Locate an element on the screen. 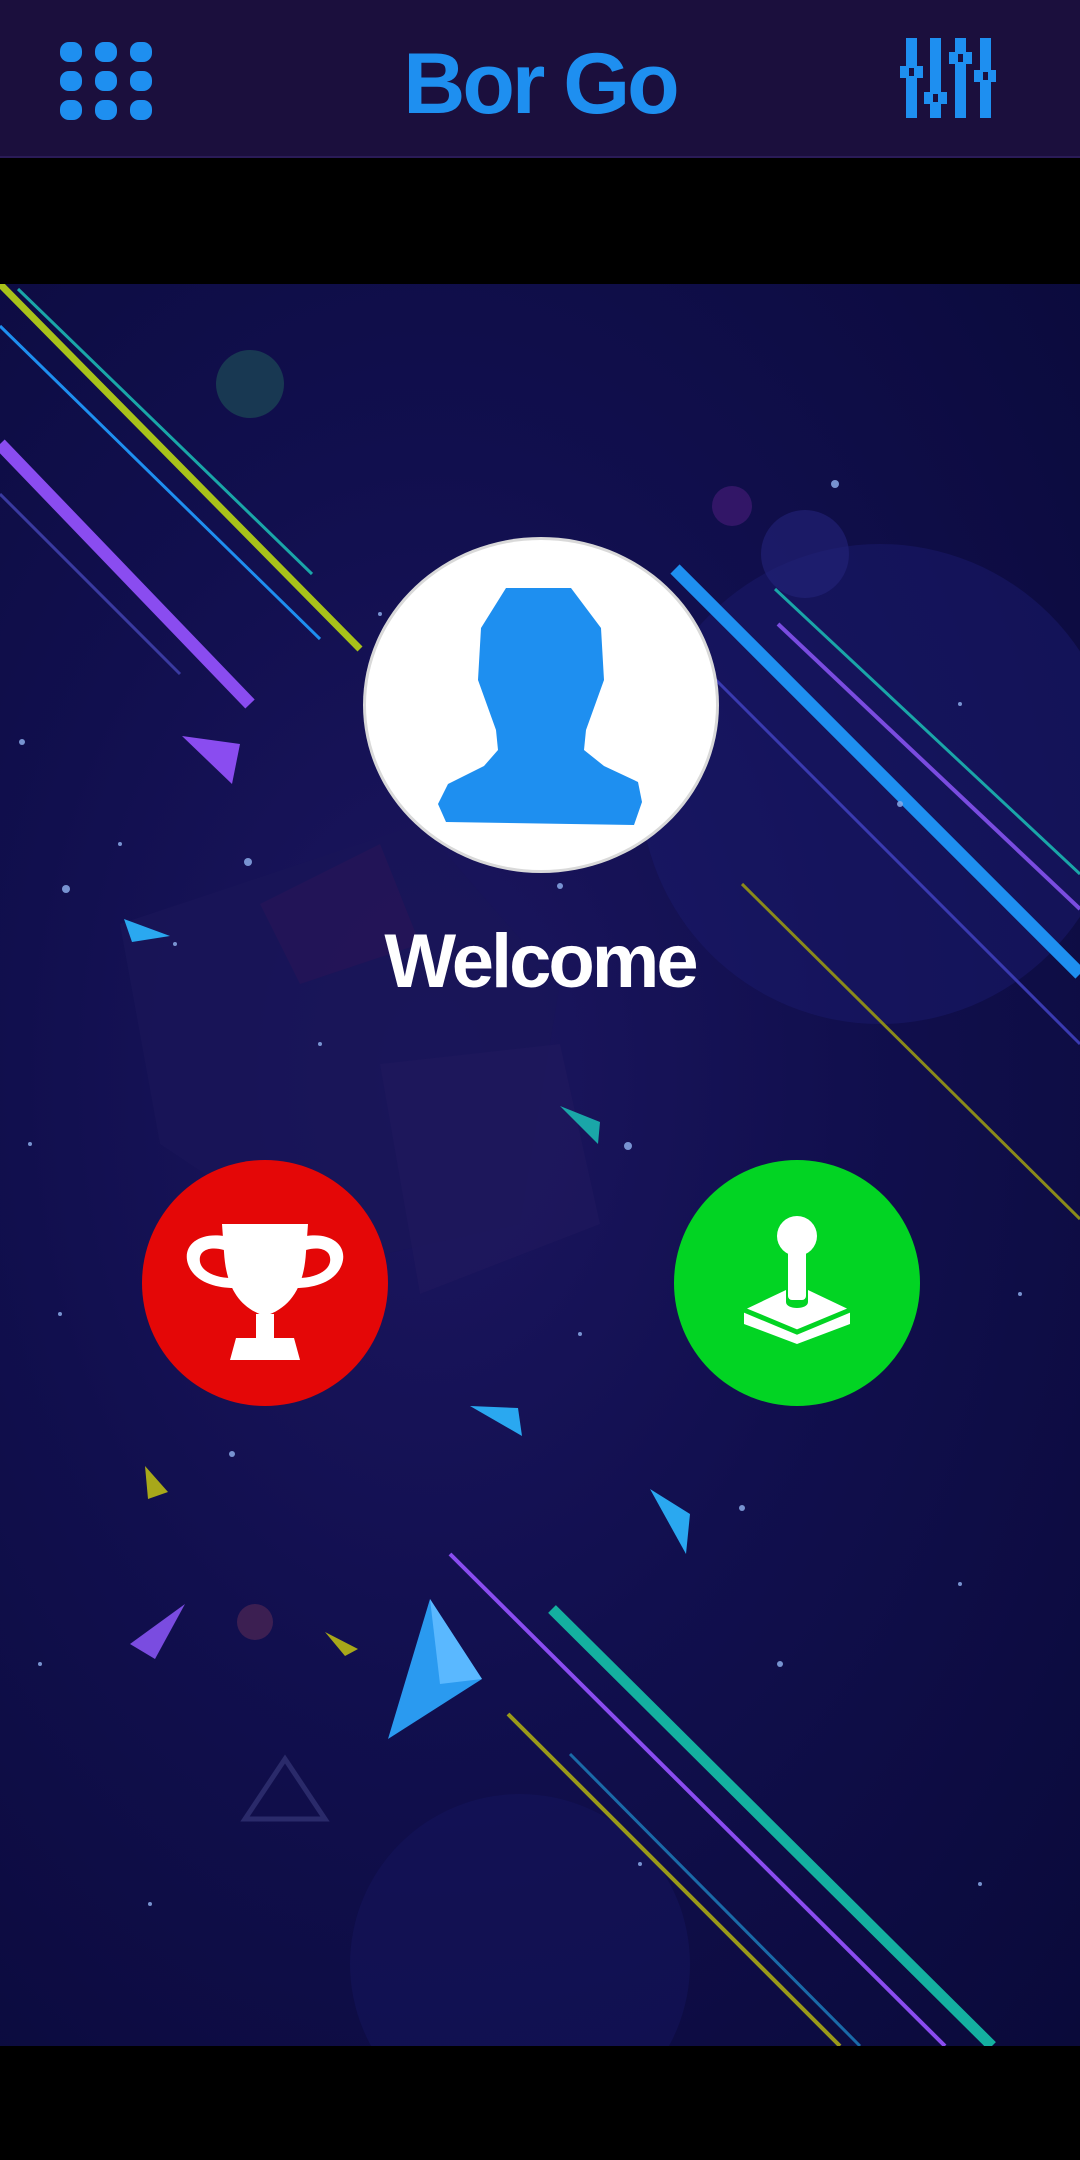 This screenshot has width=1080, height=2160. profile-avatar is located at coordinates (541, 705).